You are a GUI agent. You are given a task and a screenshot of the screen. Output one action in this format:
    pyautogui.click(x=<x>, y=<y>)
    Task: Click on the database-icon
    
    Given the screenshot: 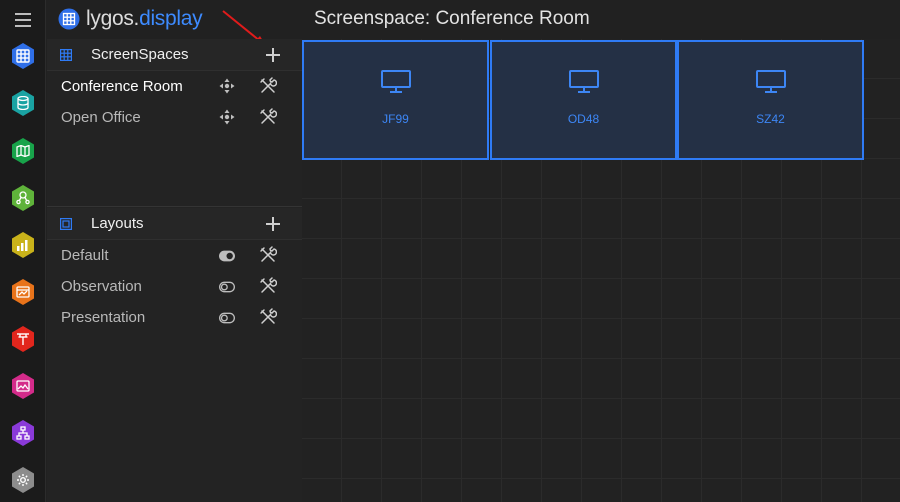 What is the action you would take?
    pyautogui.click(x=23, y=103)
    